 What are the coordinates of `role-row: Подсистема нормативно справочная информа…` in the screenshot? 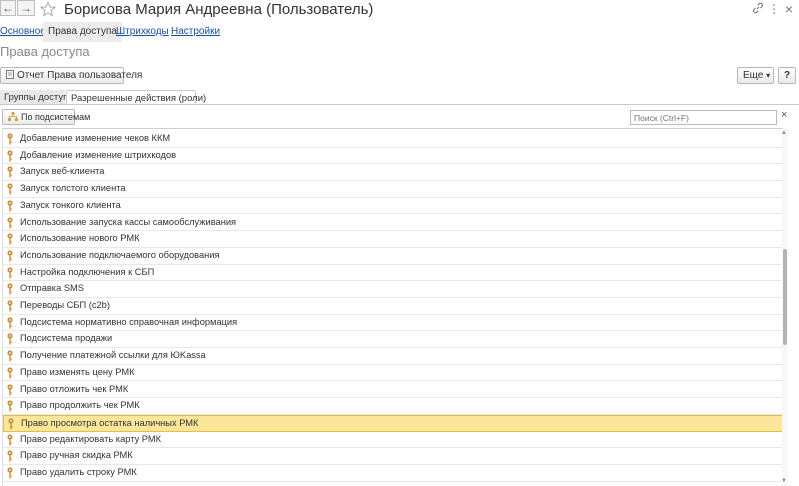 It's located at (392, 323).